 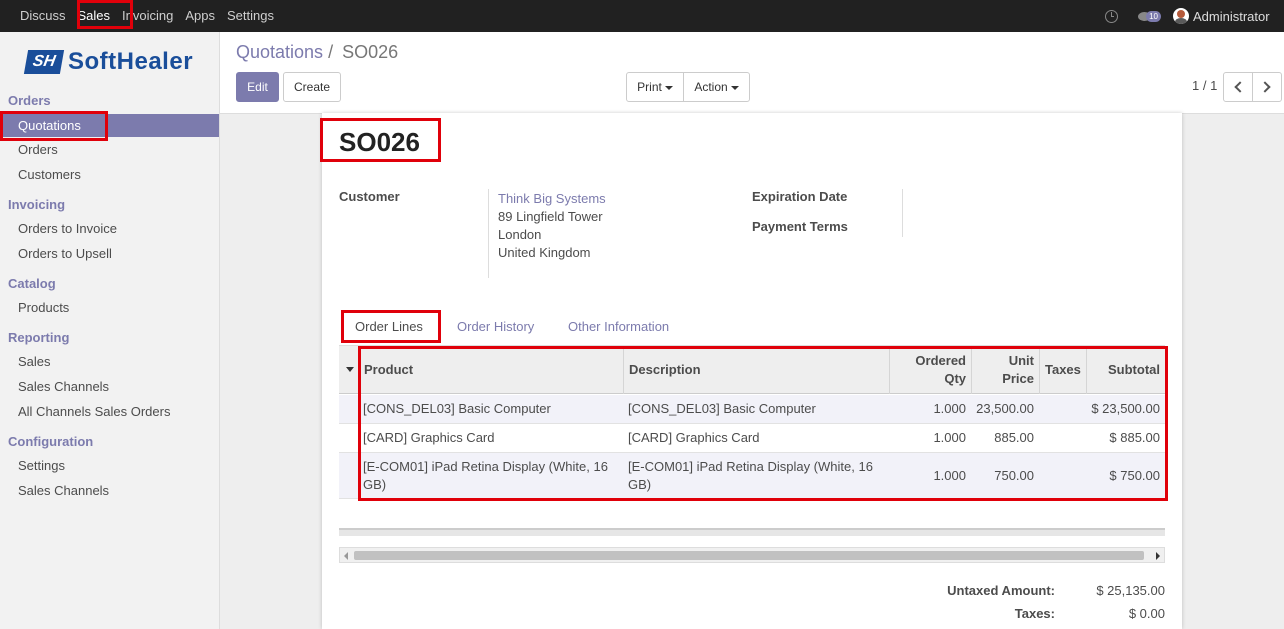 What do you see at coordinates (752, 532) in the screenshot?
I see `table-footer-bar` at bounding box center [752, 532].